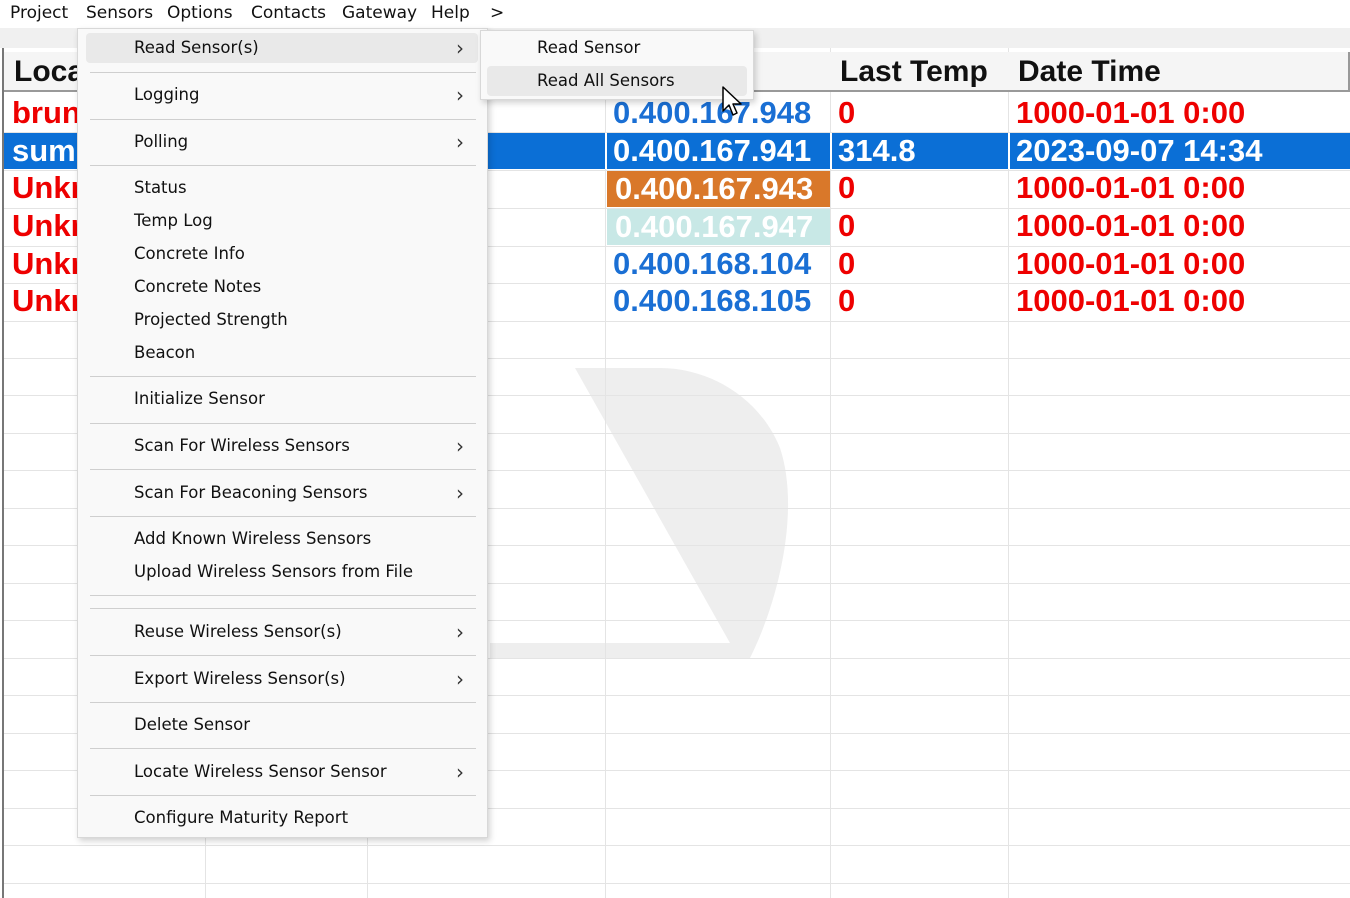 The image size is (1350, 898). What do you see at coordinates (450, 13) in the screenshot?
I see `menu-help: Help` at bounding box center [450, 13].